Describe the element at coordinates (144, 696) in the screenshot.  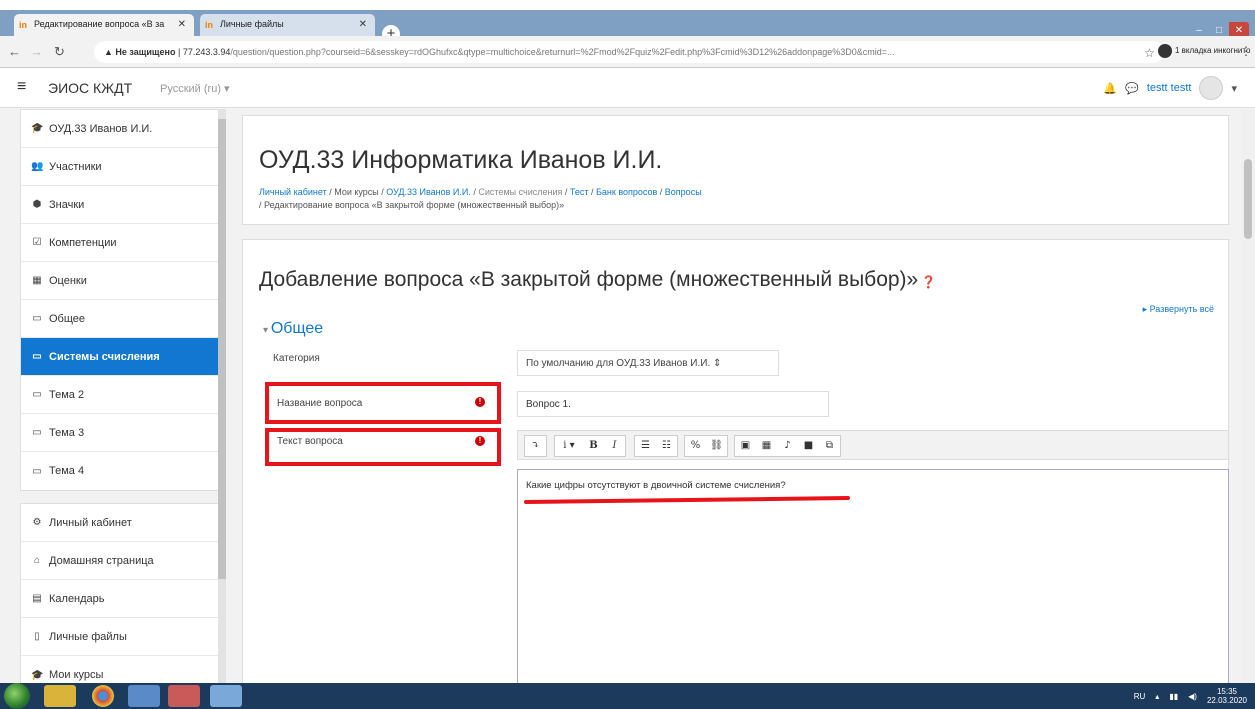
I see `explorer-folder-icon` at that location.